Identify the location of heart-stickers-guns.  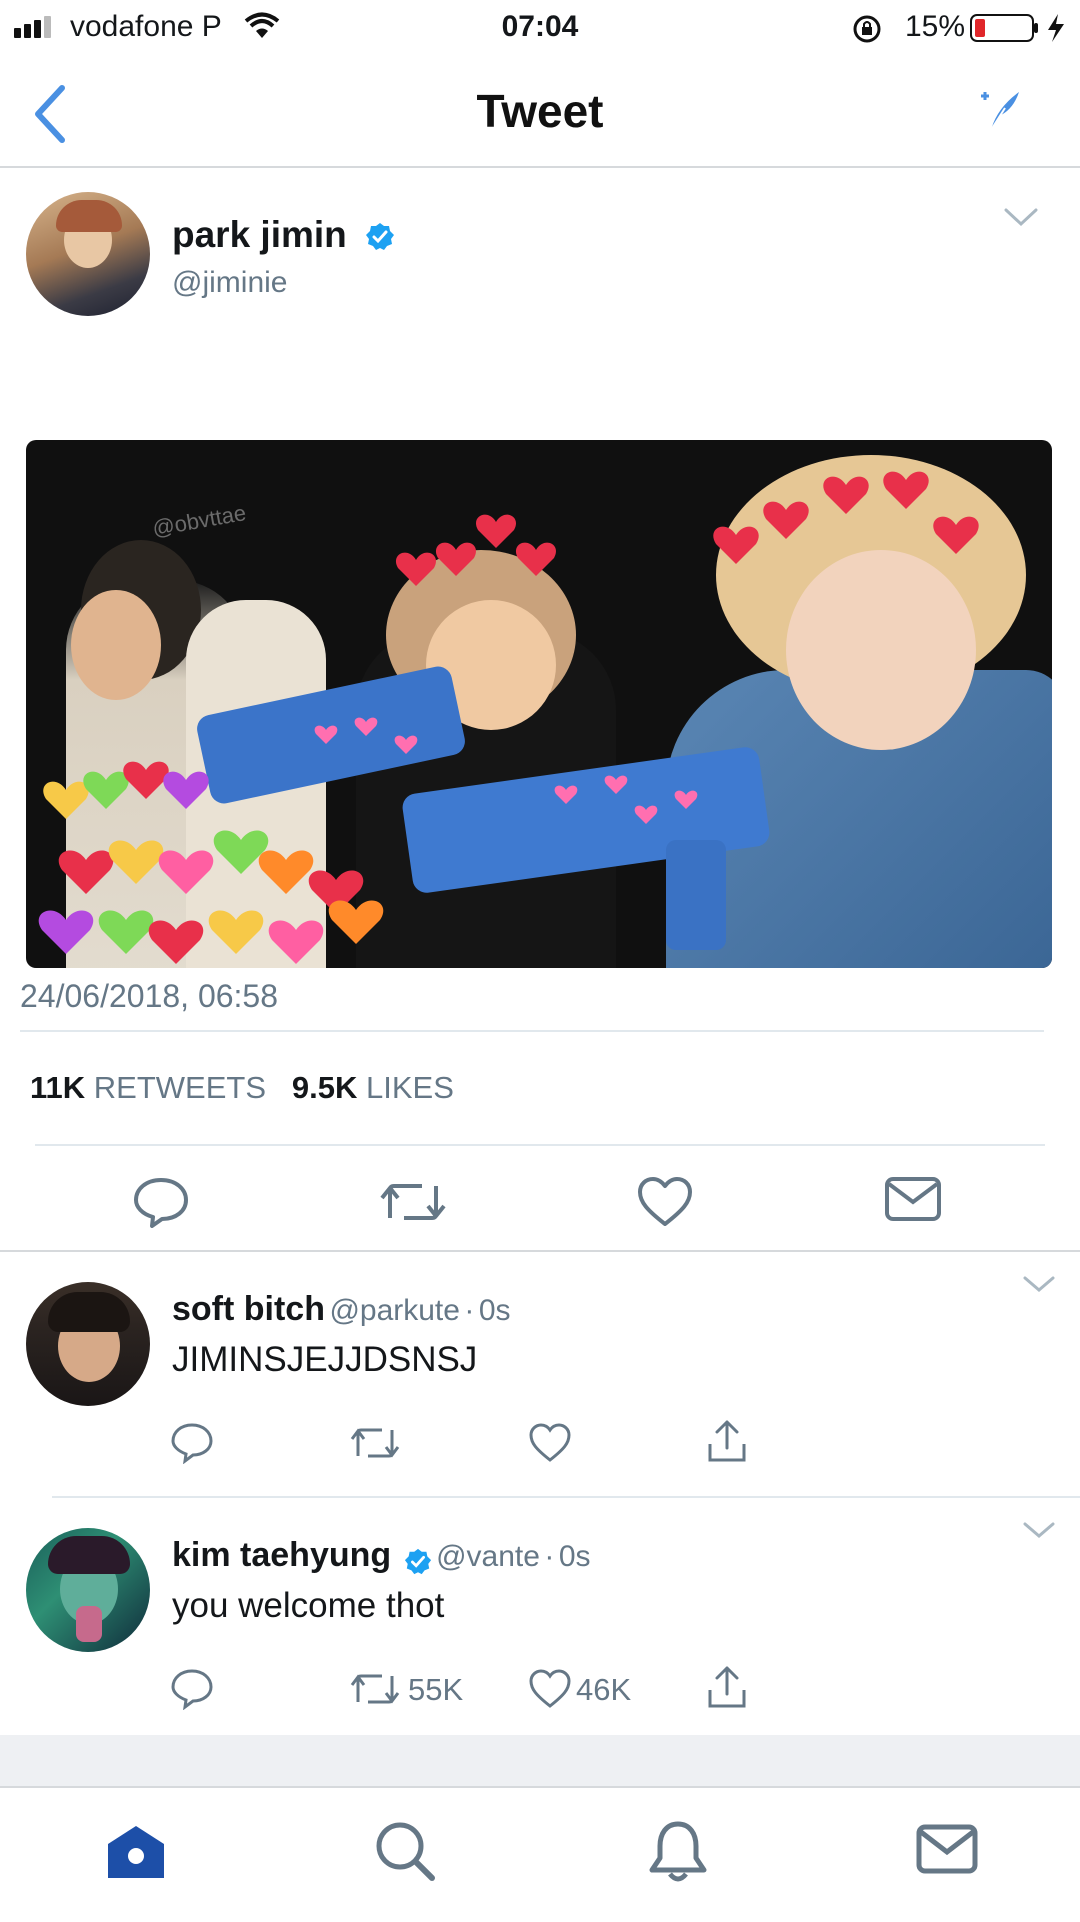
(506, 770).